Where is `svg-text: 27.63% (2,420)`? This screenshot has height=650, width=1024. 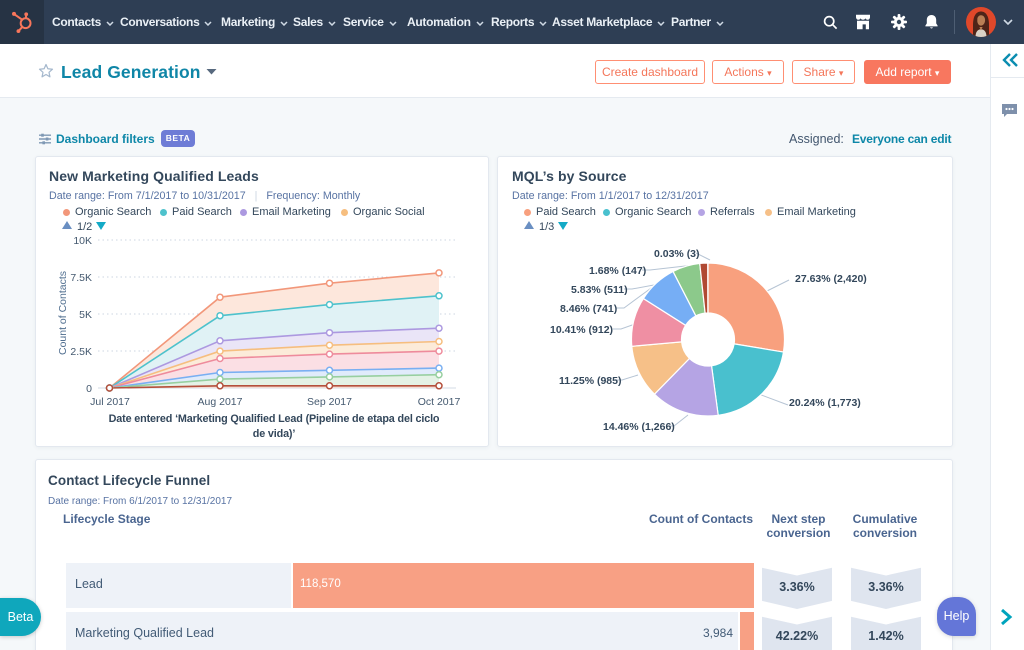 svg-text: 27.63% (2,420) is located at coordinates (831, 279).